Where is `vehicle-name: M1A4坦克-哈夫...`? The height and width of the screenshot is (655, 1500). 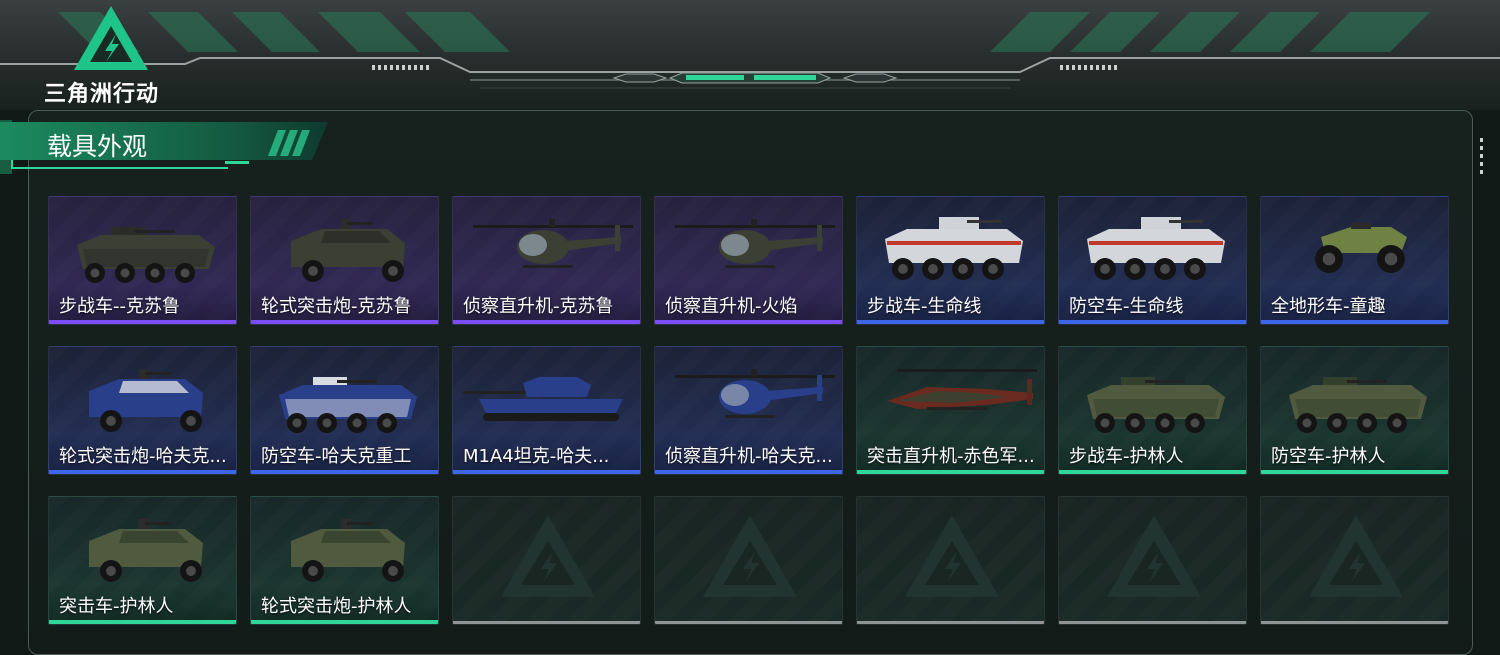 vehicle-name: M1A4坦克-哈夫... is located at coordinates (536, 456).